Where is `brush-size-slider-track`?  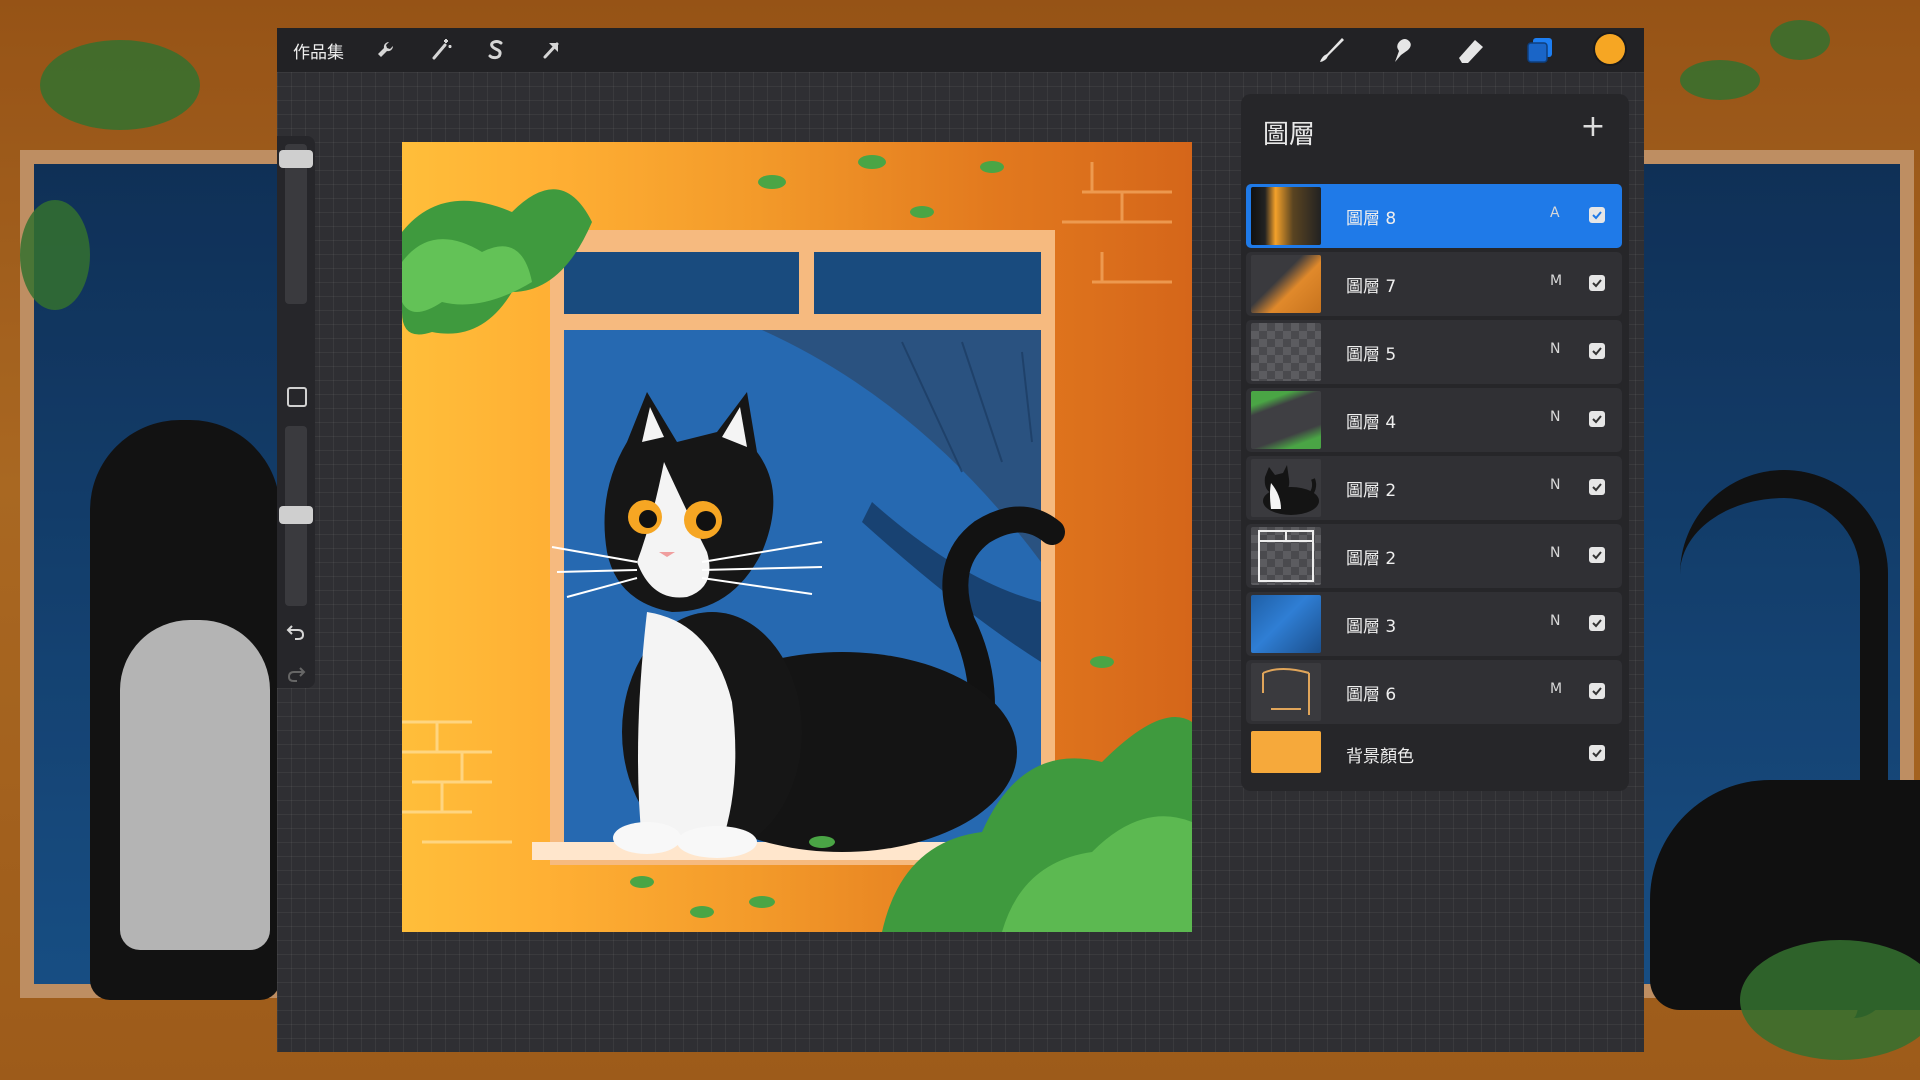
brush-size-slider-track is located at coordinates (296, 224).